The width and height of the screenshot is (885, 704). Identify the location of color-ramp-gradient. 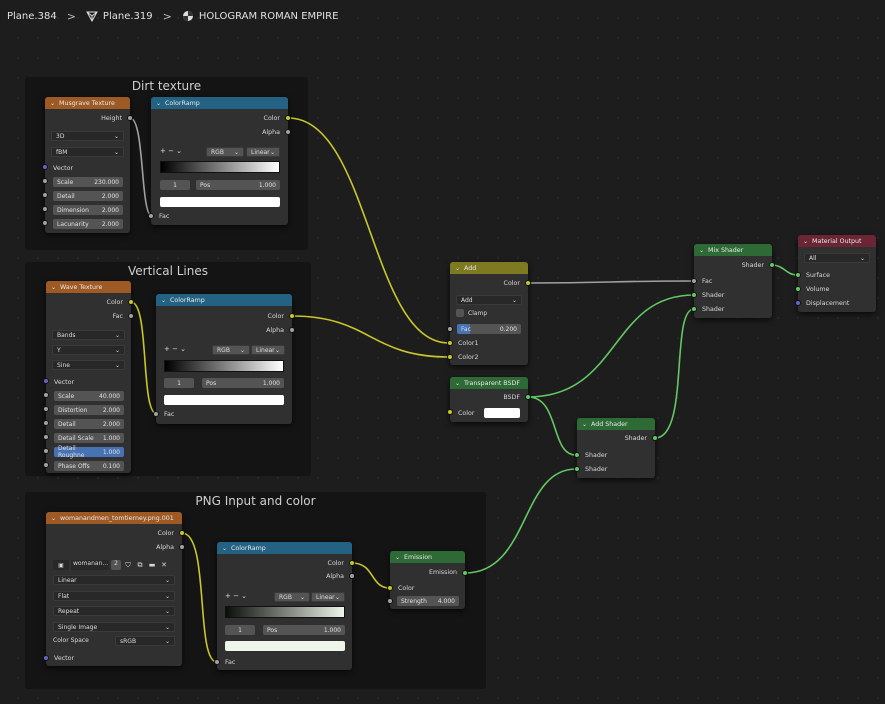
(220, 167).